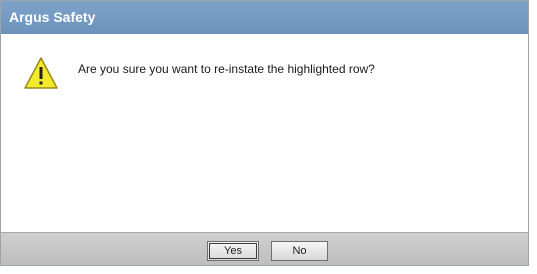 This screenshot has height=274, width=537. Describe the element at coordinates (233, 251) in the screenshot. I see `yes-button: Yes` at that location.